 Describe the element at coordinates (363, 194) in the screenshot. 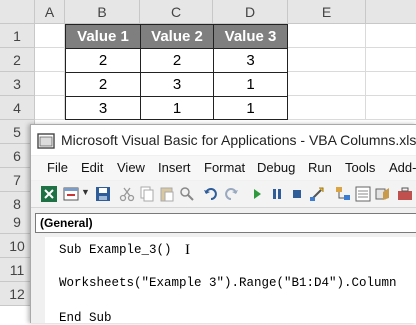

I see `properties-window-icon` at that location.